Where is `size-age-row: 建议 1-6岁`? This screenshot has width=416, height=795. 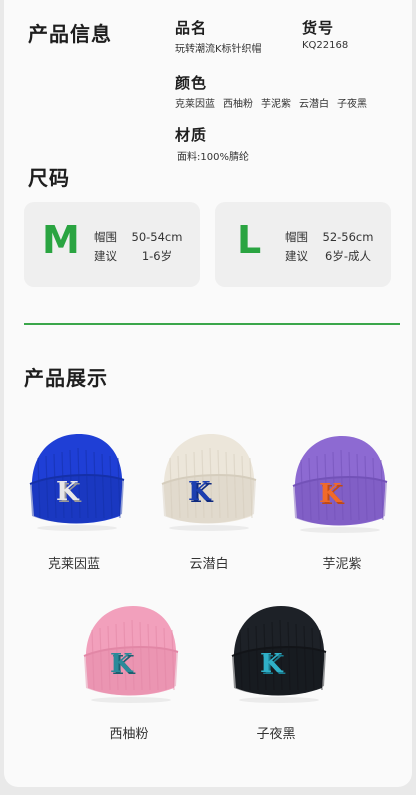
size-age-row: 建议 1-6岁 is located at coordinates (141, 256).